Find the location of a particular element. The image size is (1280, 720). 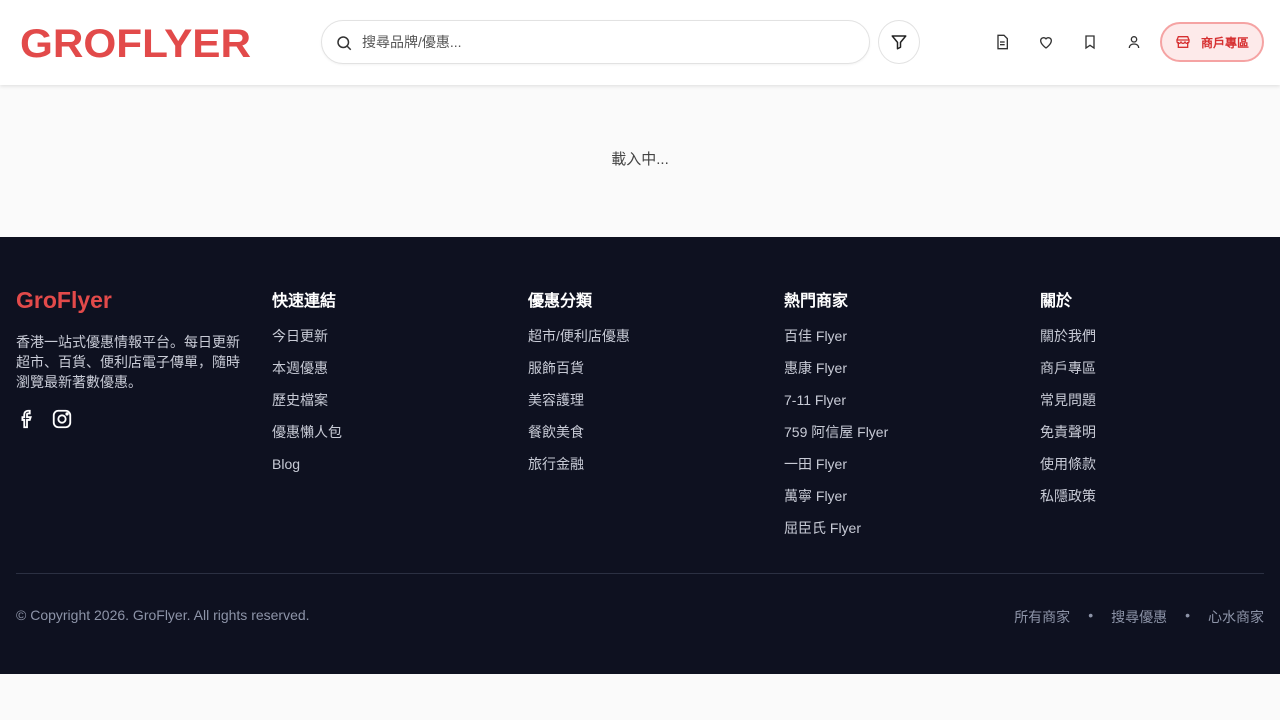

footer-bottom-links: 所有商家 • 搜尋優惠 • 心水商家 is located at coordinates (1139, 617).